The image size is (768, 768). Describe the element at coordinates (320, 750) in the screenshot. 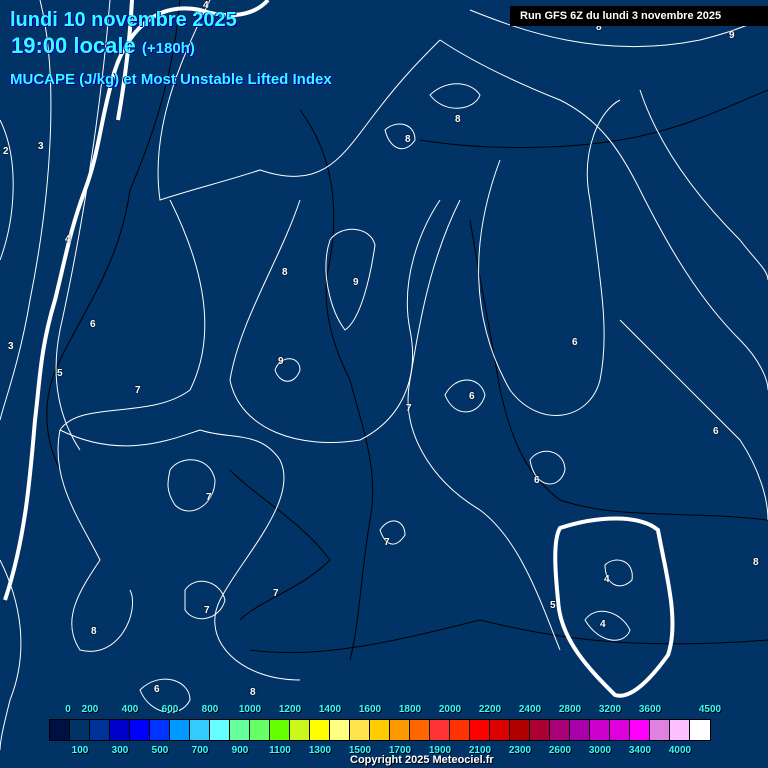

I see `colorbar-bottom-label: 1300` at that location.